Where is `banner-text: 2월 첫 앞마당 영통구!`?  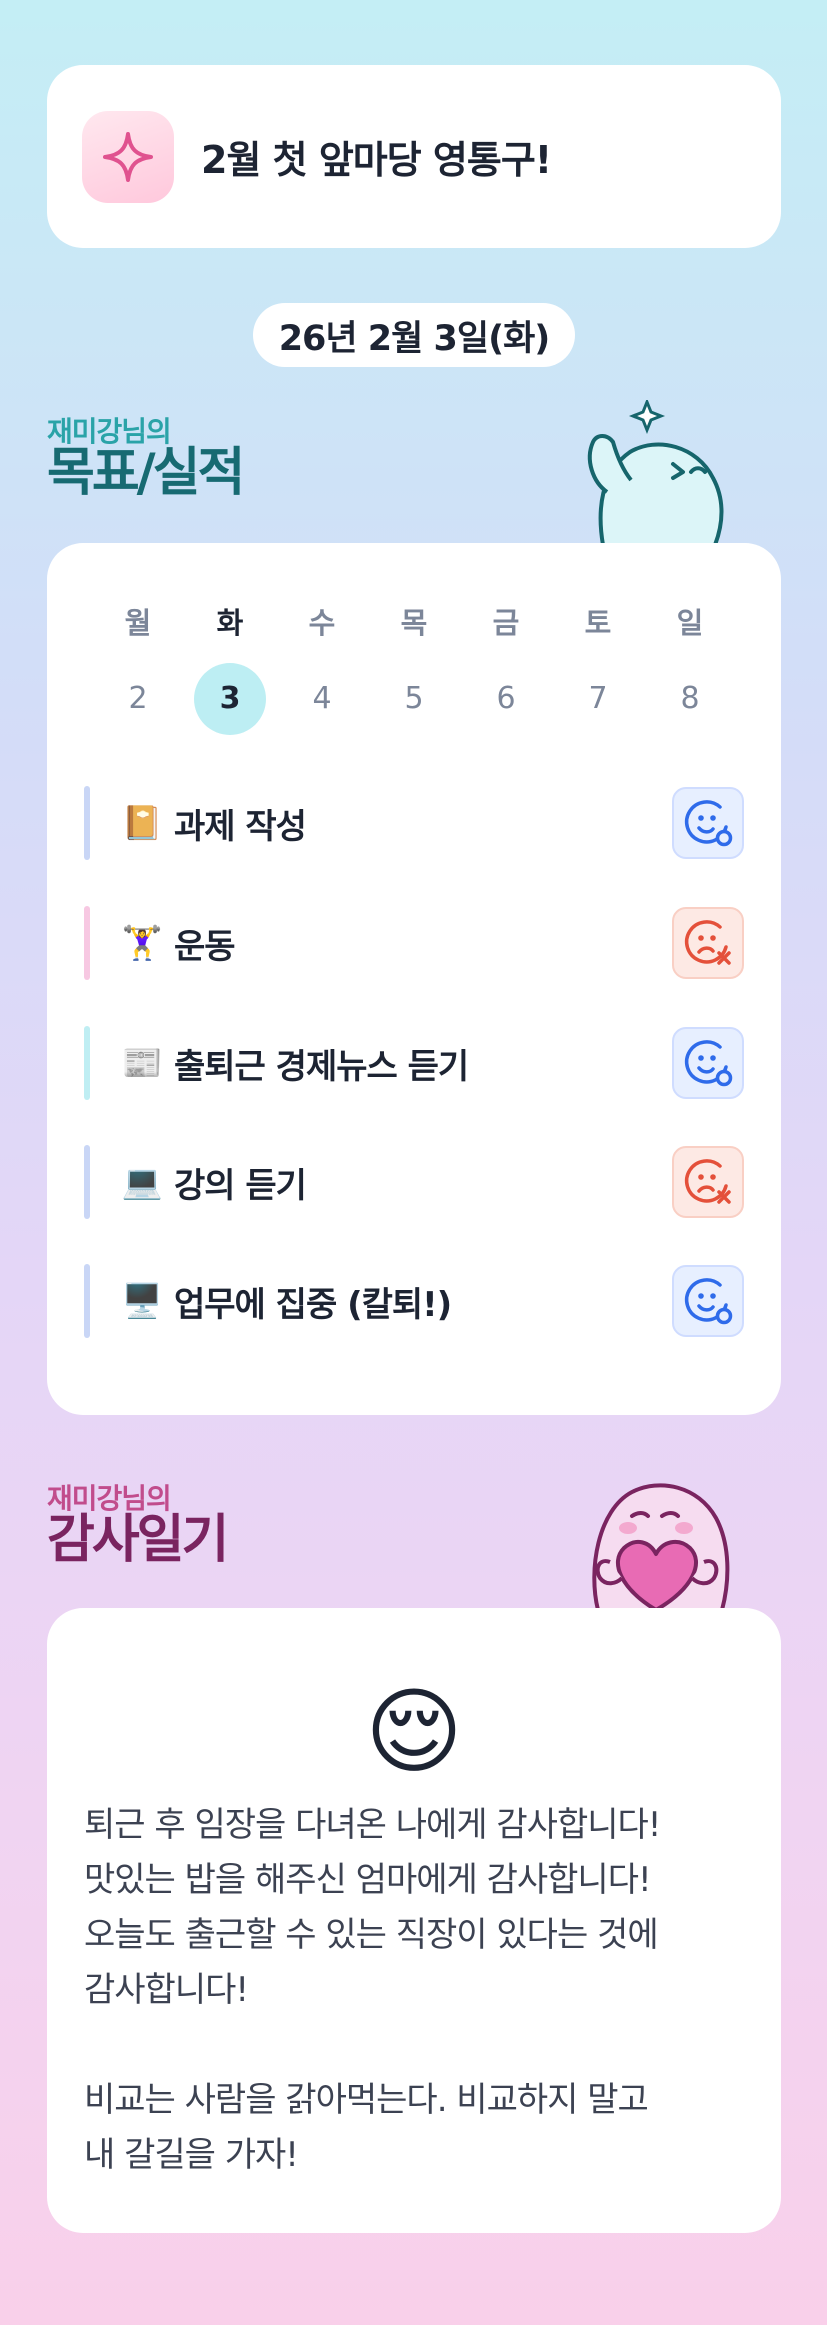 banner-text: 2월 첫 앞마당 영통구! is located at coordinates (376, 160).